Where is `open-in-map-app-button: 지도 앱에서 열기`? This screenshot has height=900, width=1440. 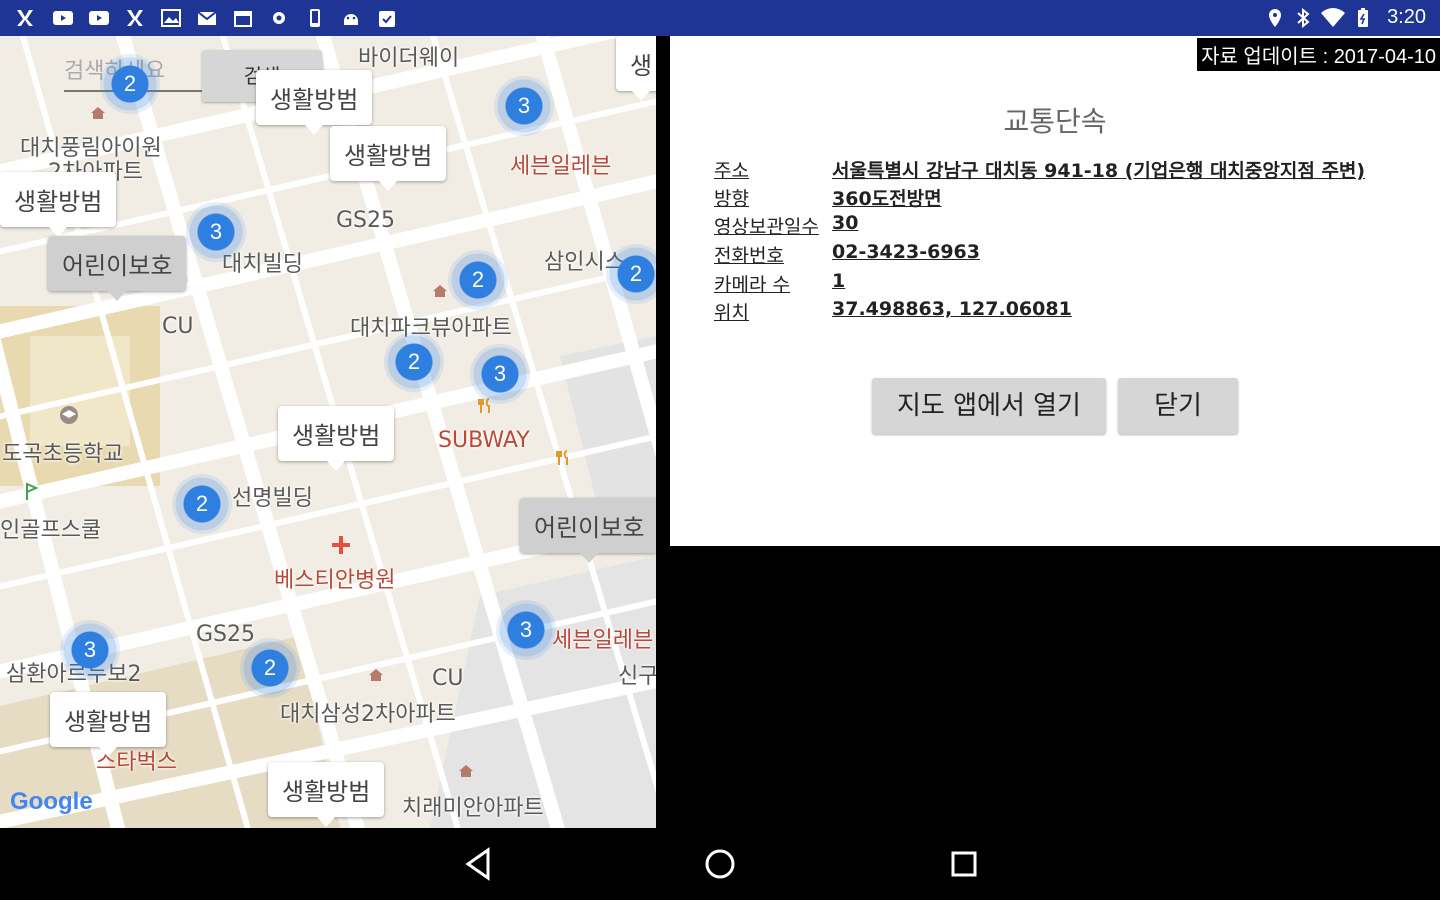 open-in-map-app-button: 지도 앱에서 열기 is located at coordinates (989, 406).